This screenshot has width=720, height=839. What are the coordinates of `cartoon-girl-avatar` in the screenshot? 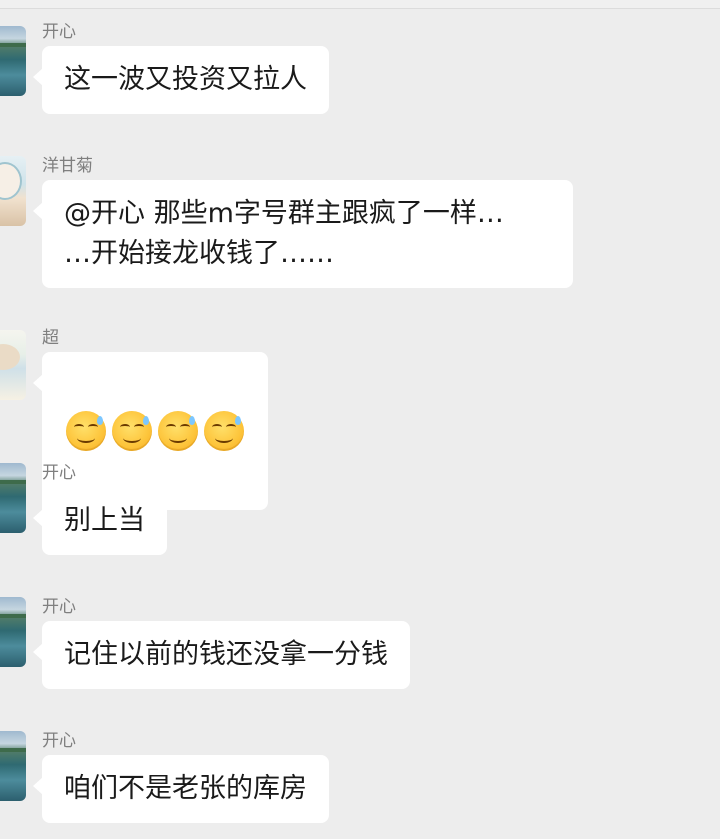 It's located at (13, 191).